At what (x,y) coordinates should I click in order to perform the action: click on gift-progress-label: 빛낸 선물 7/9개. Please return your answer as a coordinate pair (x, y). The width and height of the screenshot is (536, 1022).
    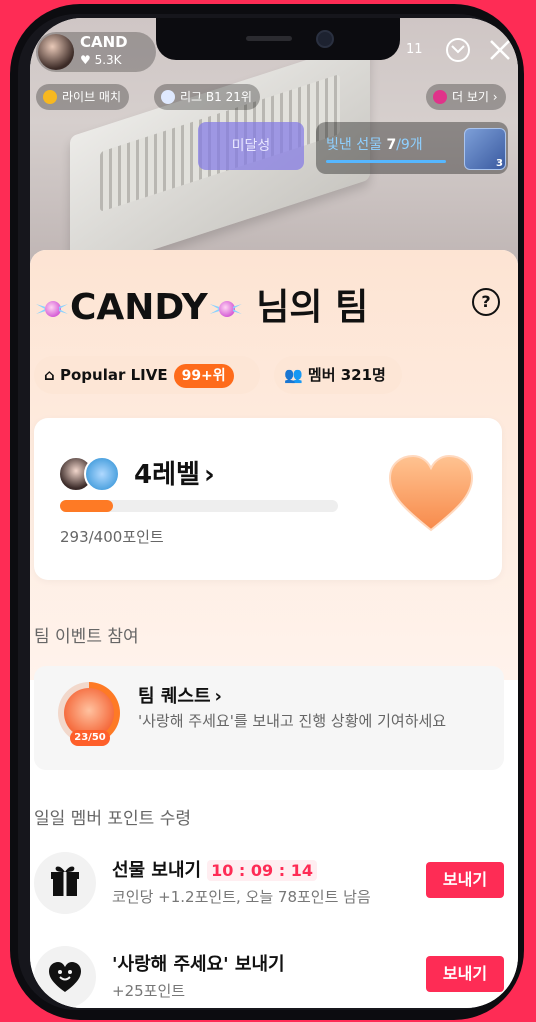
    Looking at the image, I should click on (374, 144).